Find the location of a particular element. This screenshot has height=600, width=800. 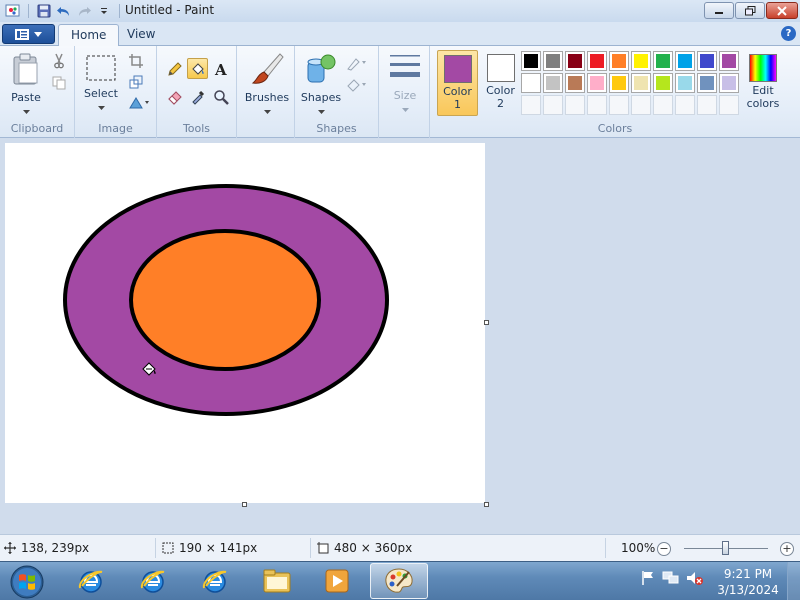

fill-icon is located at coordinates (357, 85).